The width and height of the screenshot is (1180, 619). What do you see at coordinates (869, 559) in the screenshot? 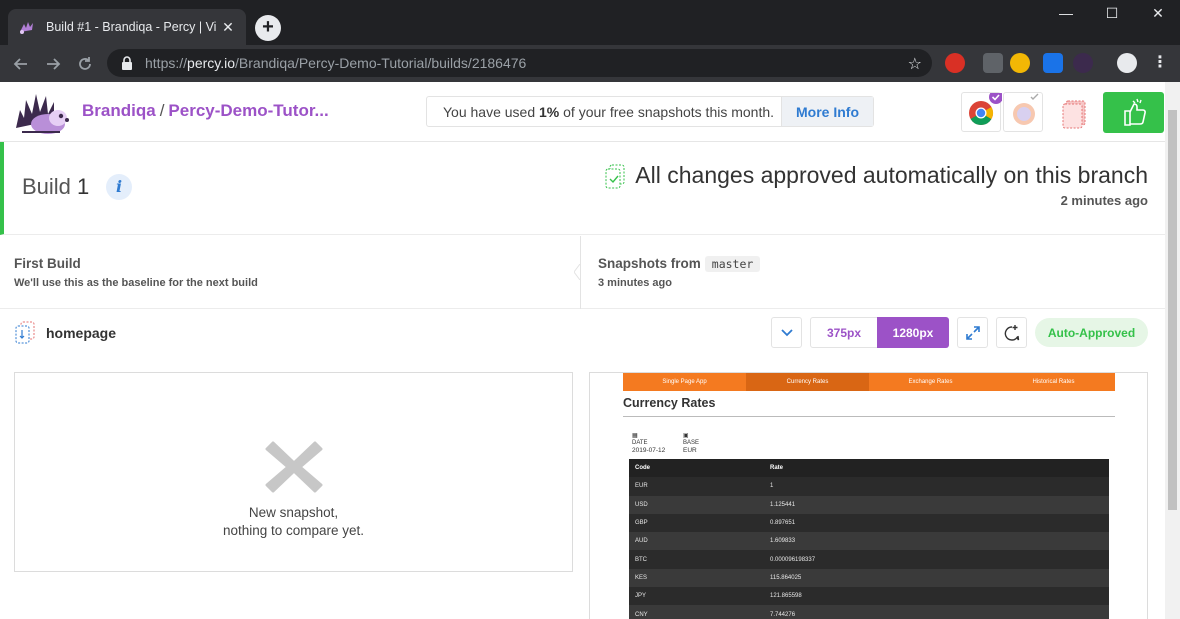
I see `table-row: BTC 0.000096198337` at bounding box center [869, 559].